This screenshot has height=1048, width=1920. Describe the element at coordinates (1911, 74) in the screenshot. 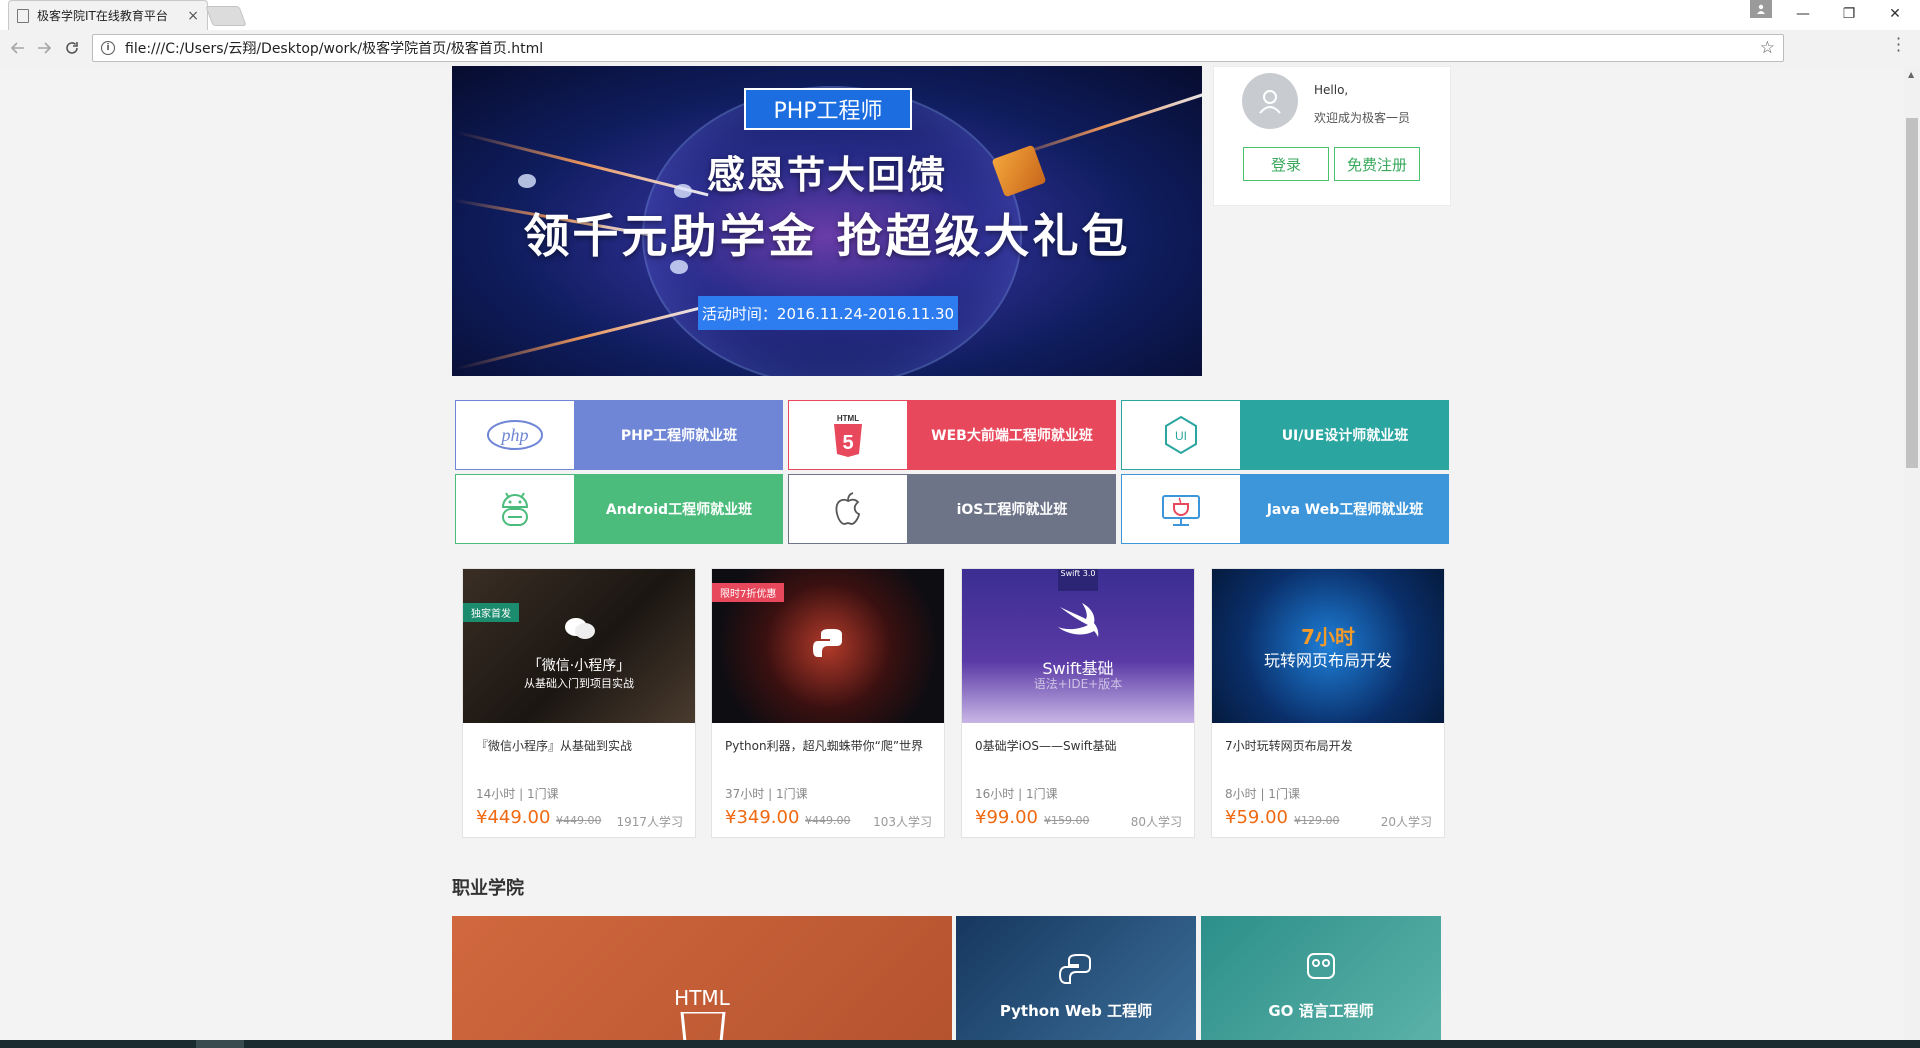

I see `scroll-up-icon: ▲` at that location.